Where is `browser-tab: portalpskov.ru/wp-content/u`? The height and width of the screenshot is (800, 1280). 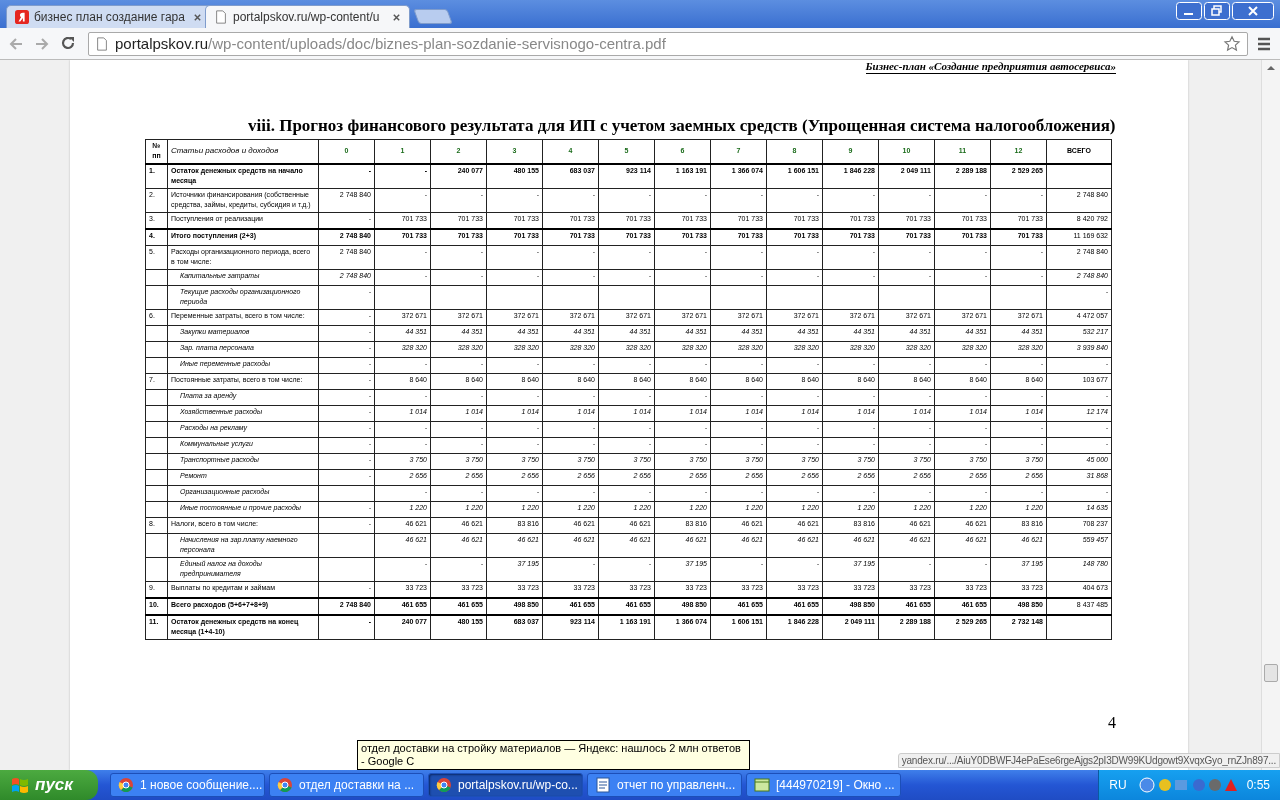 browser-tab: portalpskov.ru/wp-content/u is located at coordinates (307, 16).